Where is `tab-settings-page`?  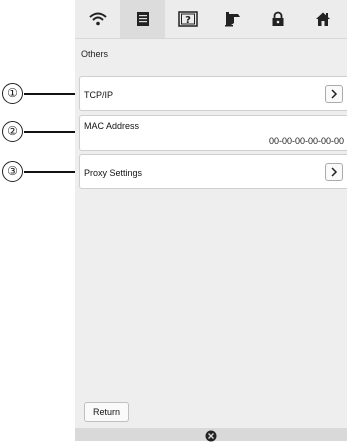
tab-settings-page is located at coordinates (142, 19).